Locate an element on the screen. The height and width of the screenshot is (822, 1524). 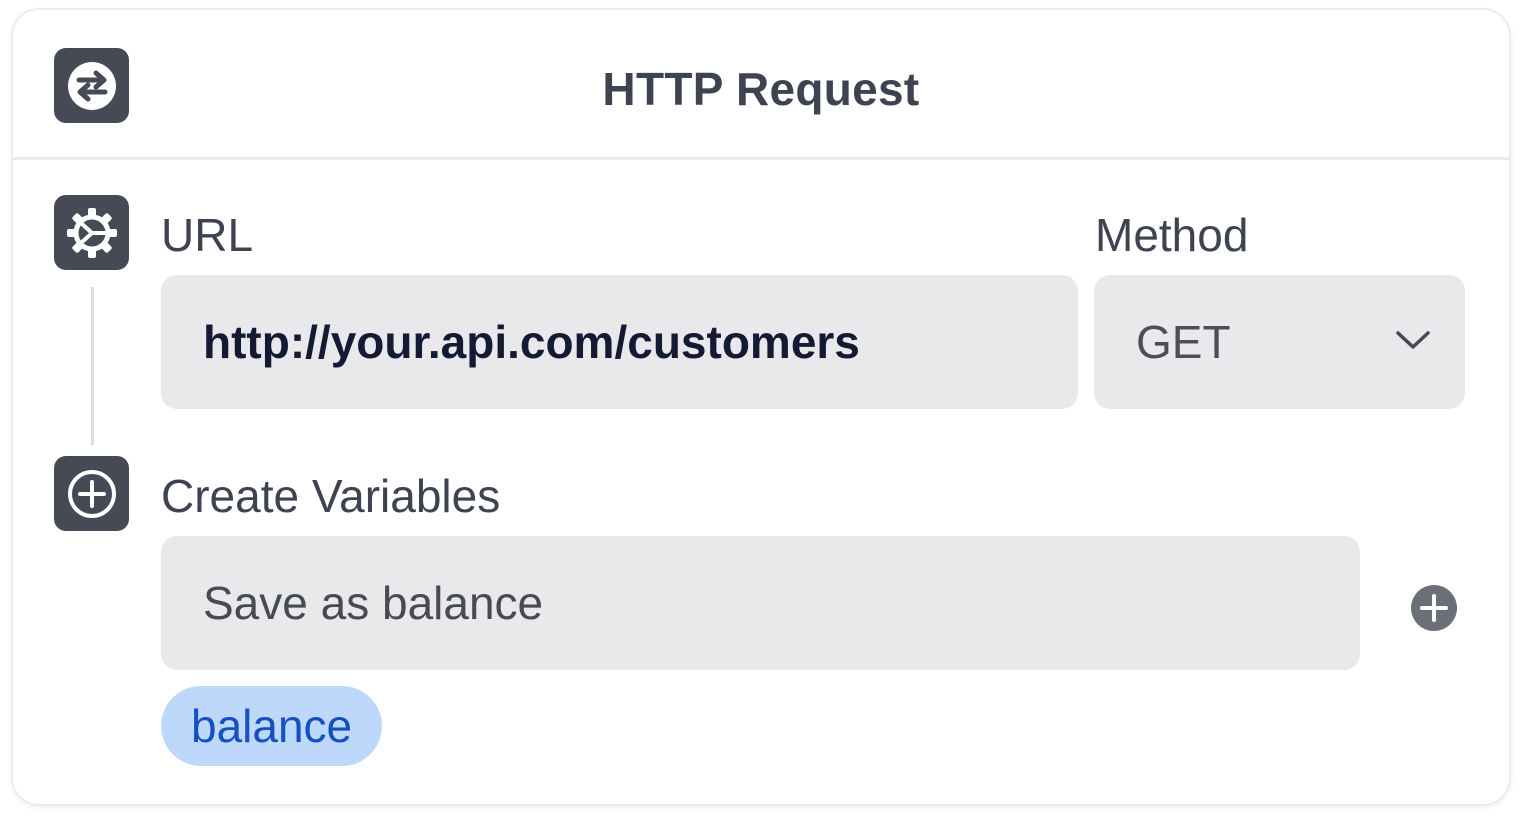
chevron-down-icon is located at coordinates (1413, 342).